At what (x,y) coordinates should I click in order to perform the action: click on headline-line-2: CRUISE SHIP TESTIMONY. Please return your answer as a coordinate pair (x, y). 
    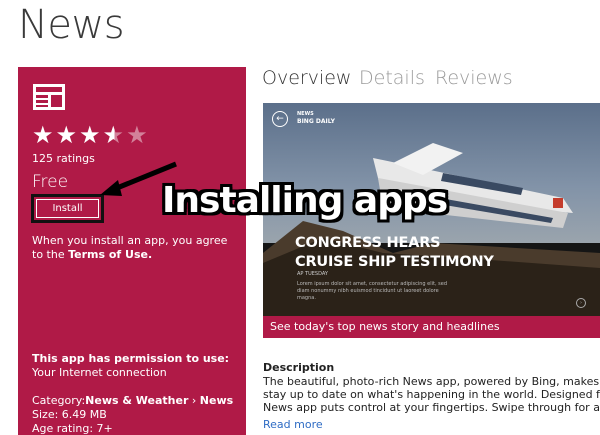
    Looking at the image, I should click on (394, 262).